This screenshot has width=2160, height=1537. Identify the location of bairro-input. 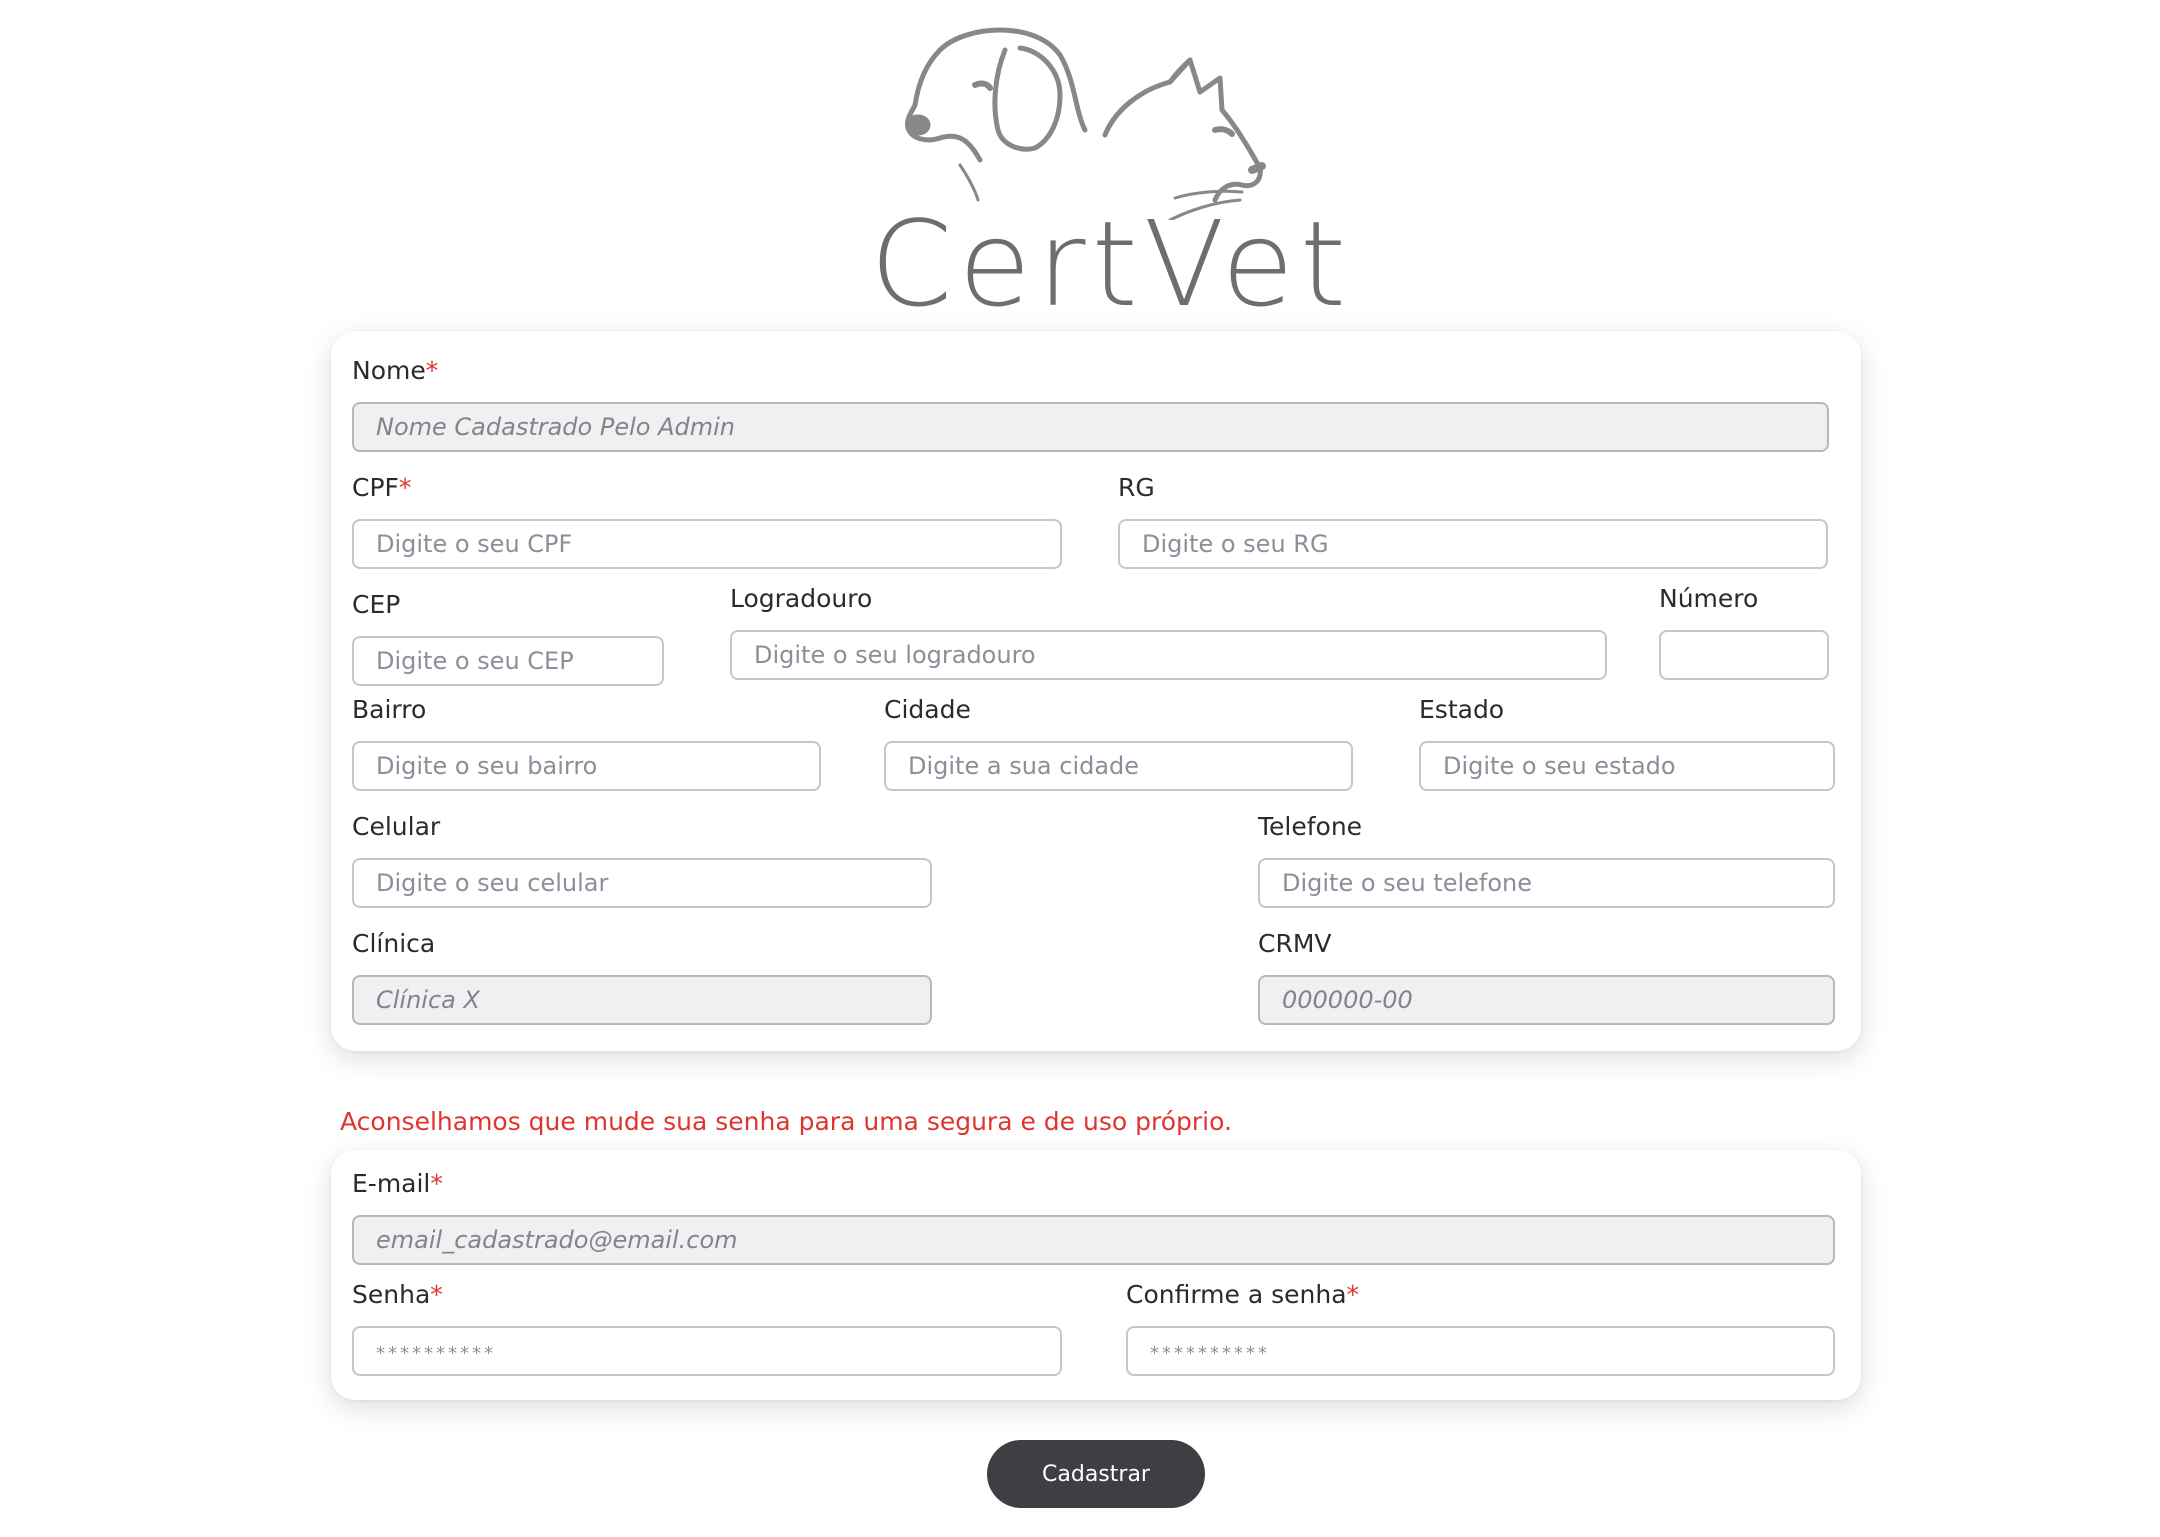
(586, 766).